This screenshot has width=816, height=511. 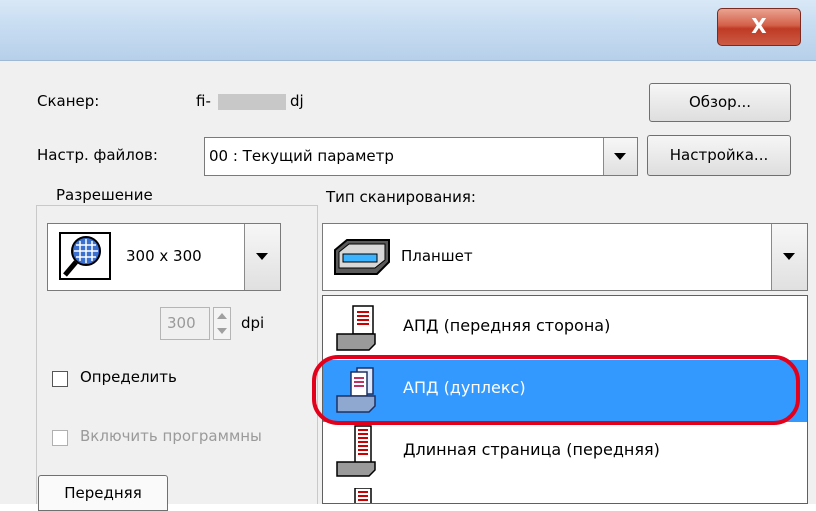 I want to click on close-button: X, so click(x=759, y=27).